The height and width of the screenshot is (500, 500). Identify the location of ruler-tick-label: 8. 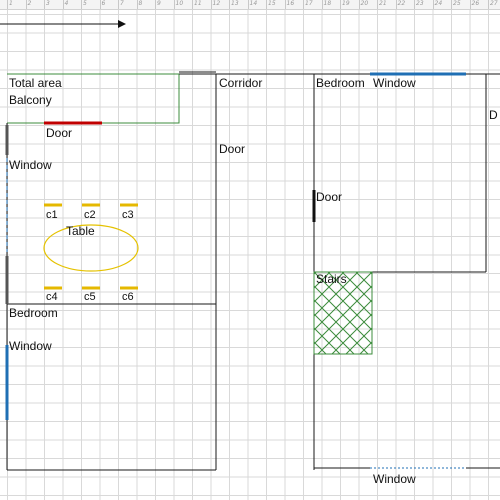
(140, 3).